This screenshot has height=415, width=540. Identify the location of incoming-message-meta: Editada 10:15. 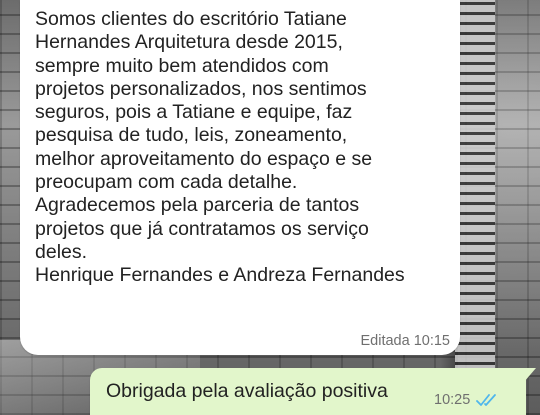
(405, 341).